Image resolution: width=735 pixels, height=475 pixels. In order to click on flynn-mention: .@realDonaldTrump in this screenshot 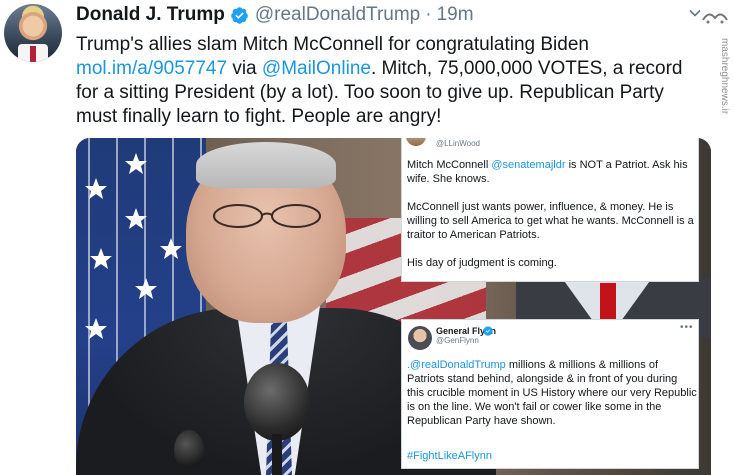, I will do `click(456, 365)`.